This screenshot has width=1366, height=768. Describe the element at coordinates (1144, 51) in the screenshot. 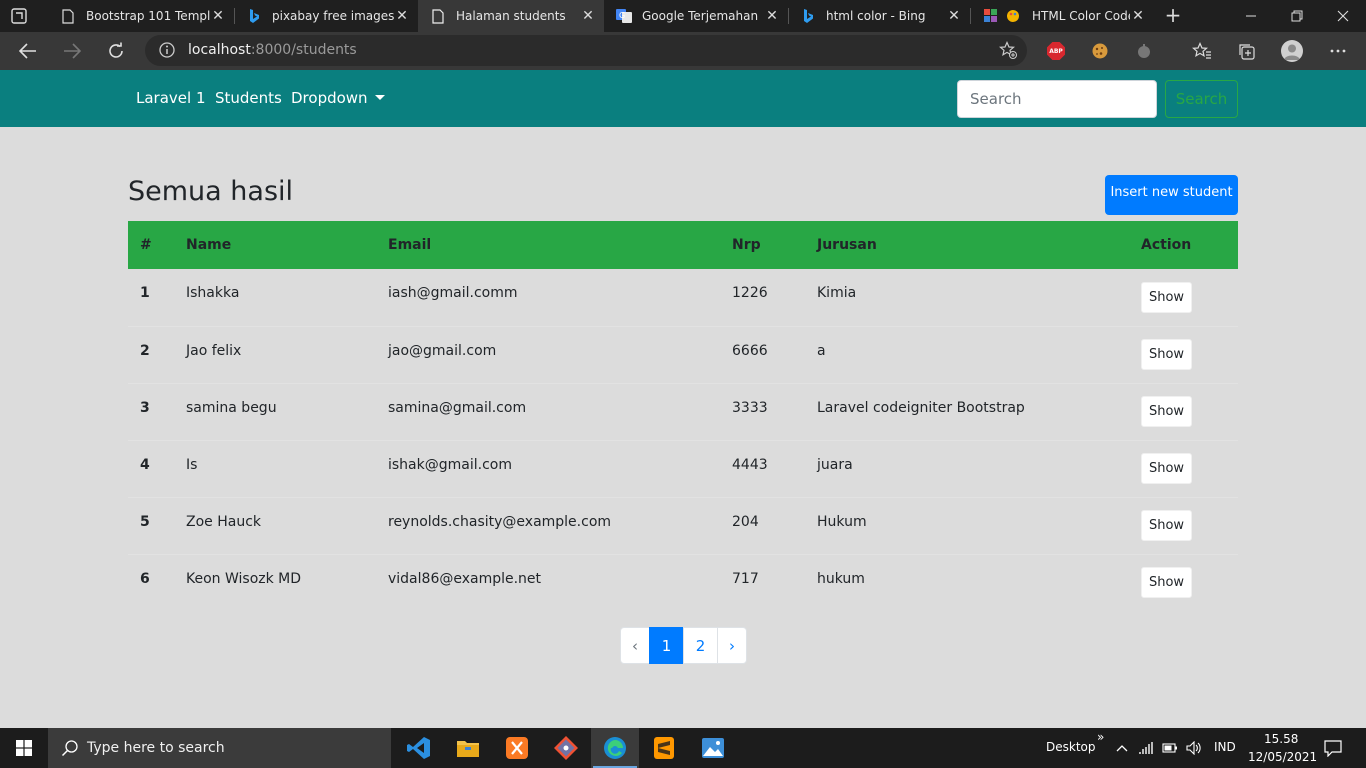

I see `extension-icon` at that location.